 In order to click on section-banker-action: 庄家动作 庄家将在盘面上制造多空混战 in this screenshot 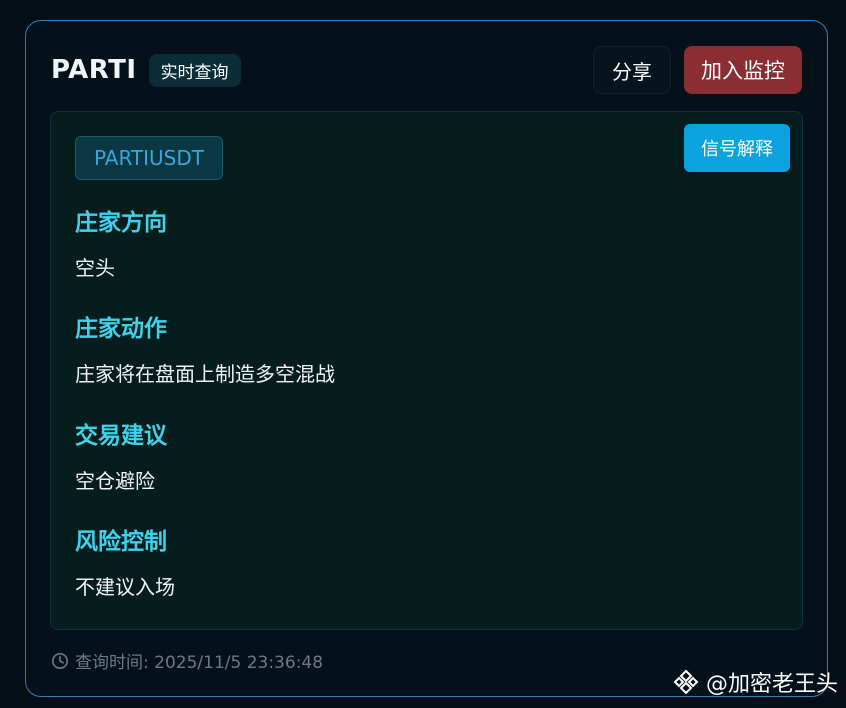, I will do `click(205, 351)`.